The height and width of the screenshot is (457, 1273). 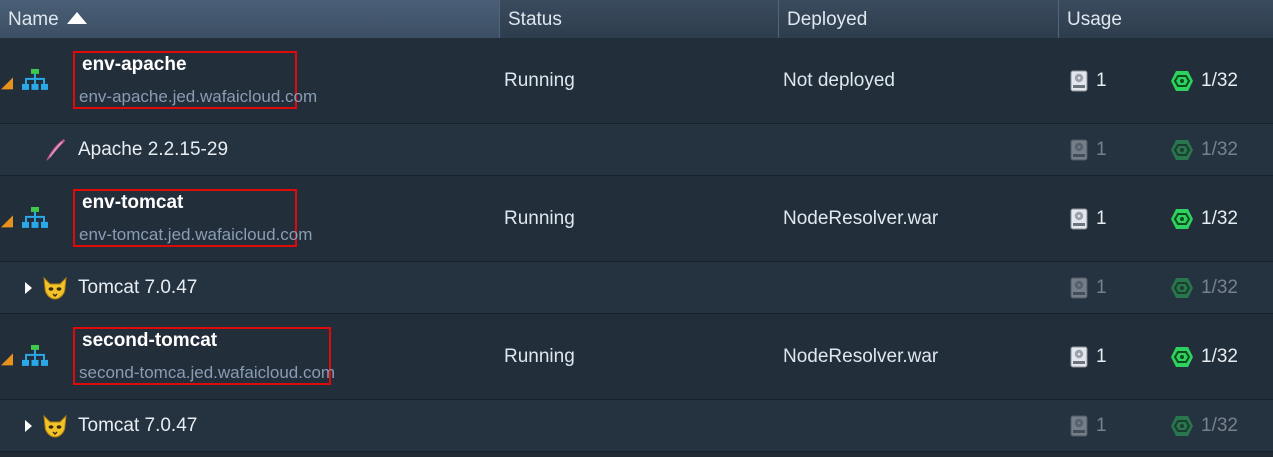 What do you see at coordinates (1166, 19) in the screenshot?
I see `column-header-usage: Usage` at bounding box center [1166, 19].